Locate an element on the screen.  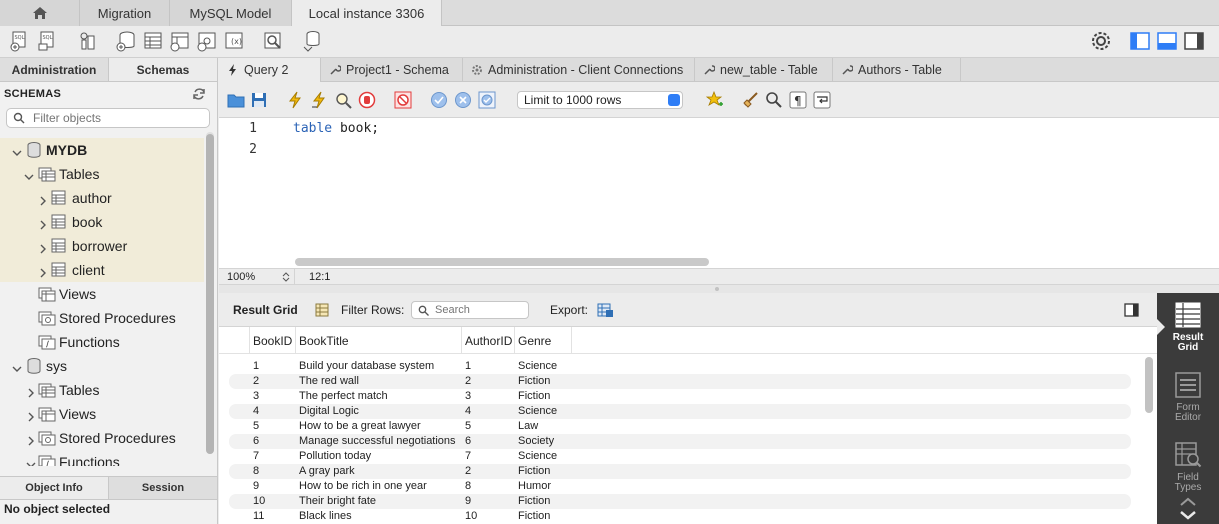
column-header: BookID is located at coordinates (273, 340).